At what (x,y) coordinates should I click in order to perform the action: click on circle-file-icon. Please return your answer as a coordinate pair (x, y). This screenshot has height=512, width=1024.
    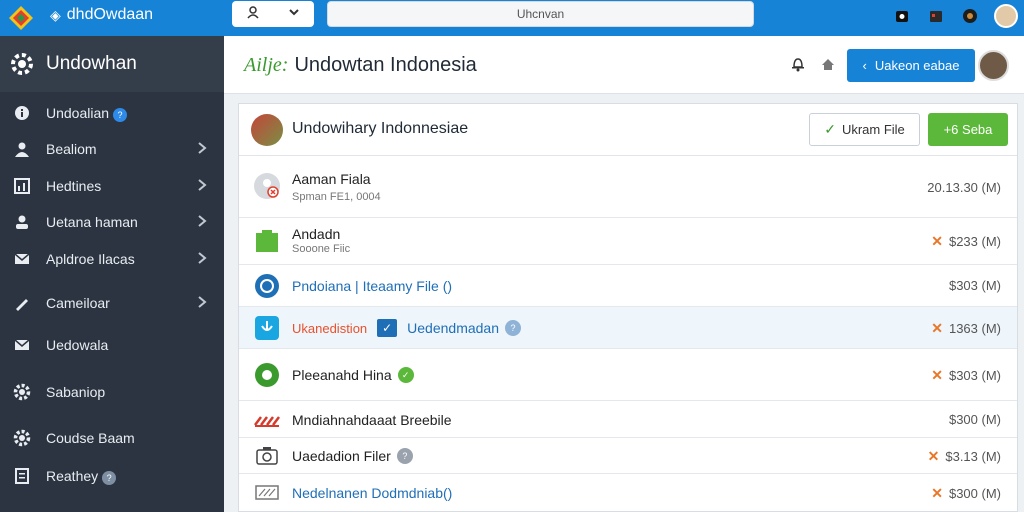
    Looking at the image, I should click on (267, 286).